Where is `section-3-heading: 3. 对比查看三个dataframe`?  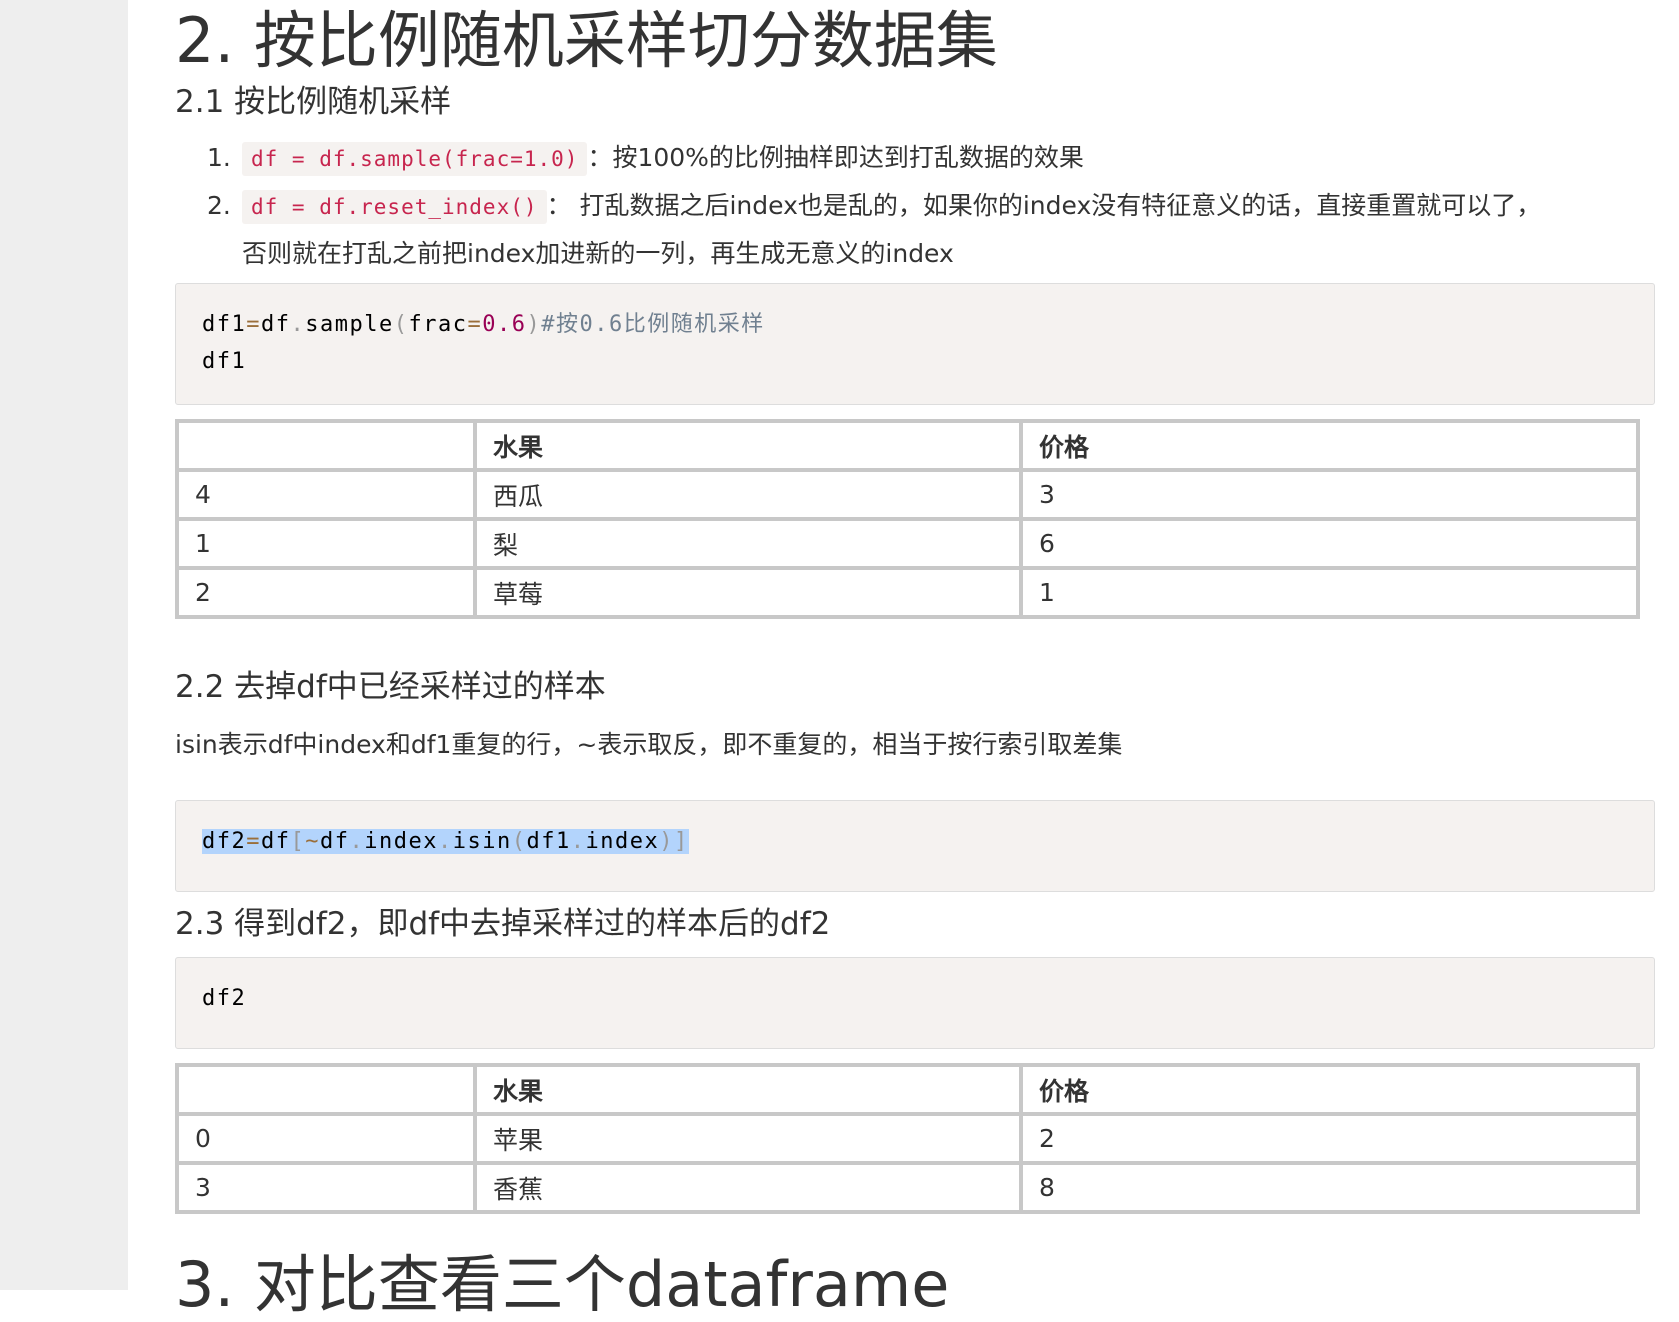
section-3-heading: 3. 对比查看三个dataframe is located at coordinates (562, 1284).